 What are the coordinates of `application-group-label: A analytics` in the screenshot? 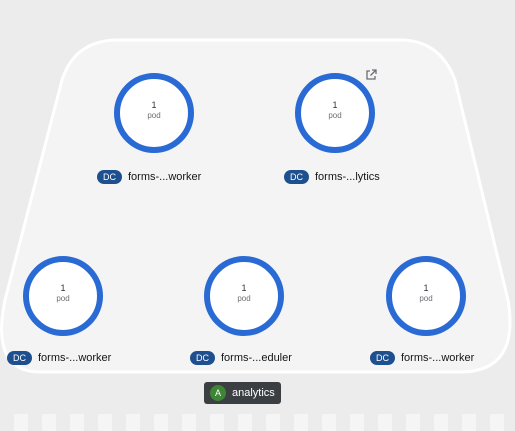 It's located at (242, 393).